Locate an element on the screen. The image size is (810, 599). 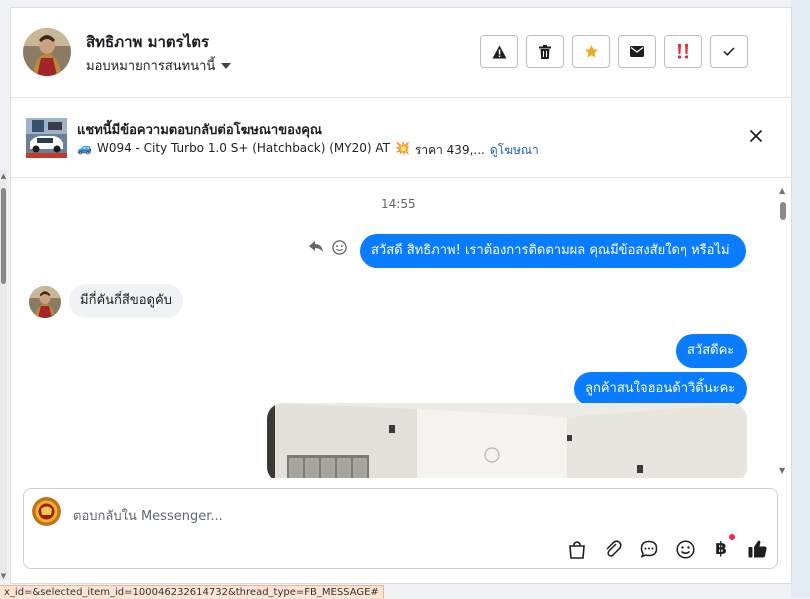
page-avatar is located at coordinates (46, 511).